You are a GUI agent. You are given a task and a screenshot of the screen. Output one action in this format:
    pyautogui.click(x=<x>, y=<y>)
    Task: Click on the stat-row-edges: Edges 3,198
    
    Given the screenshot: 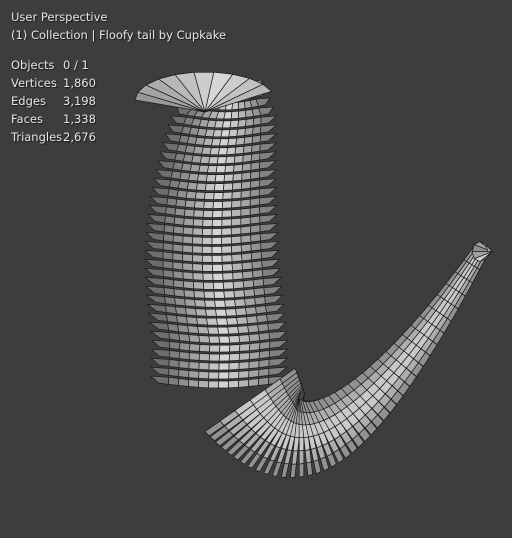 What is the action you would take?
    pyautogui.click(x=53, y=101)
    